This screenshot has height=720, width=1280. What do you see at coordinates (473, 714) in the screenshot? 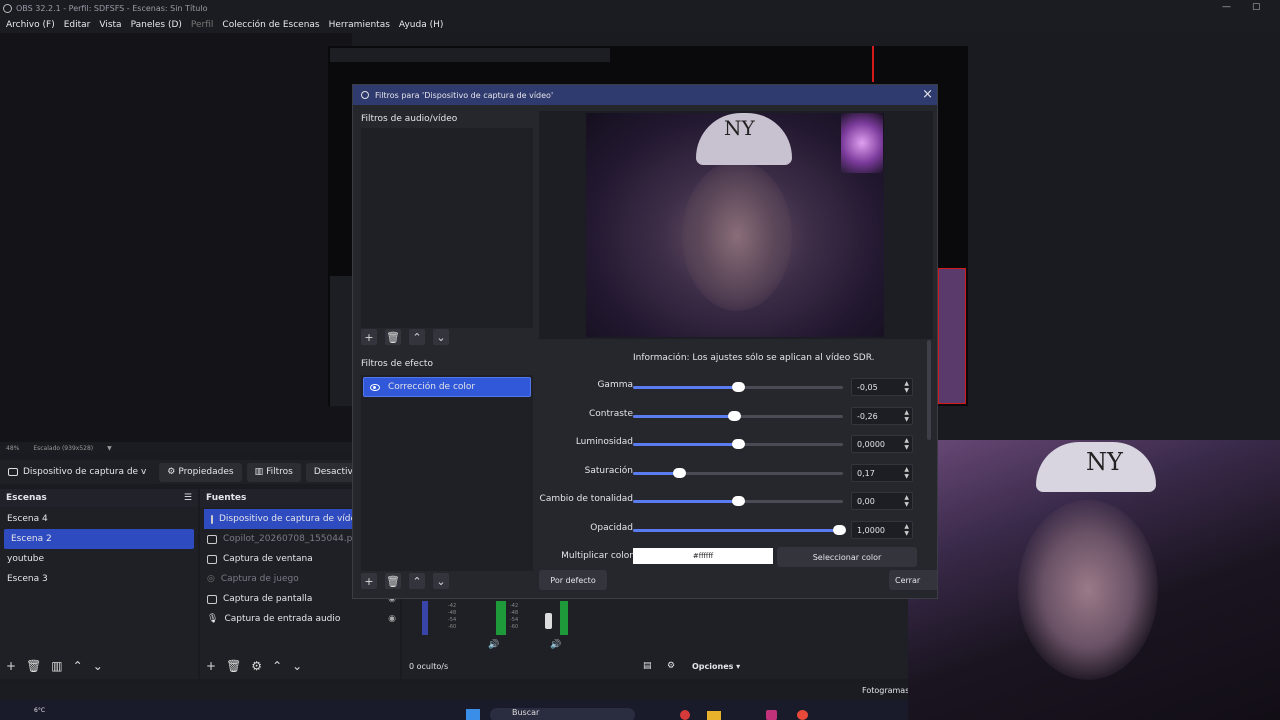
I see `windows-start-icon` at bounding box center [473, 714].